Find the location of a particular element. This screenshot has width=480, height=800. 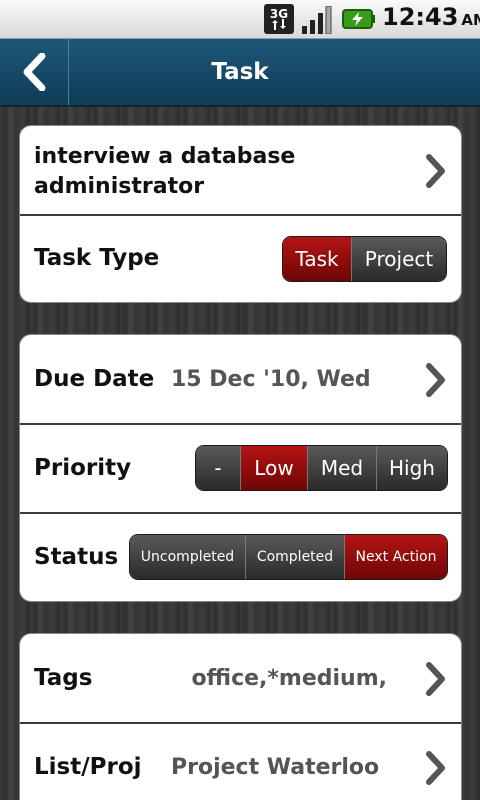

list-project-label: List/Proj is located at coordinates (88, 767).